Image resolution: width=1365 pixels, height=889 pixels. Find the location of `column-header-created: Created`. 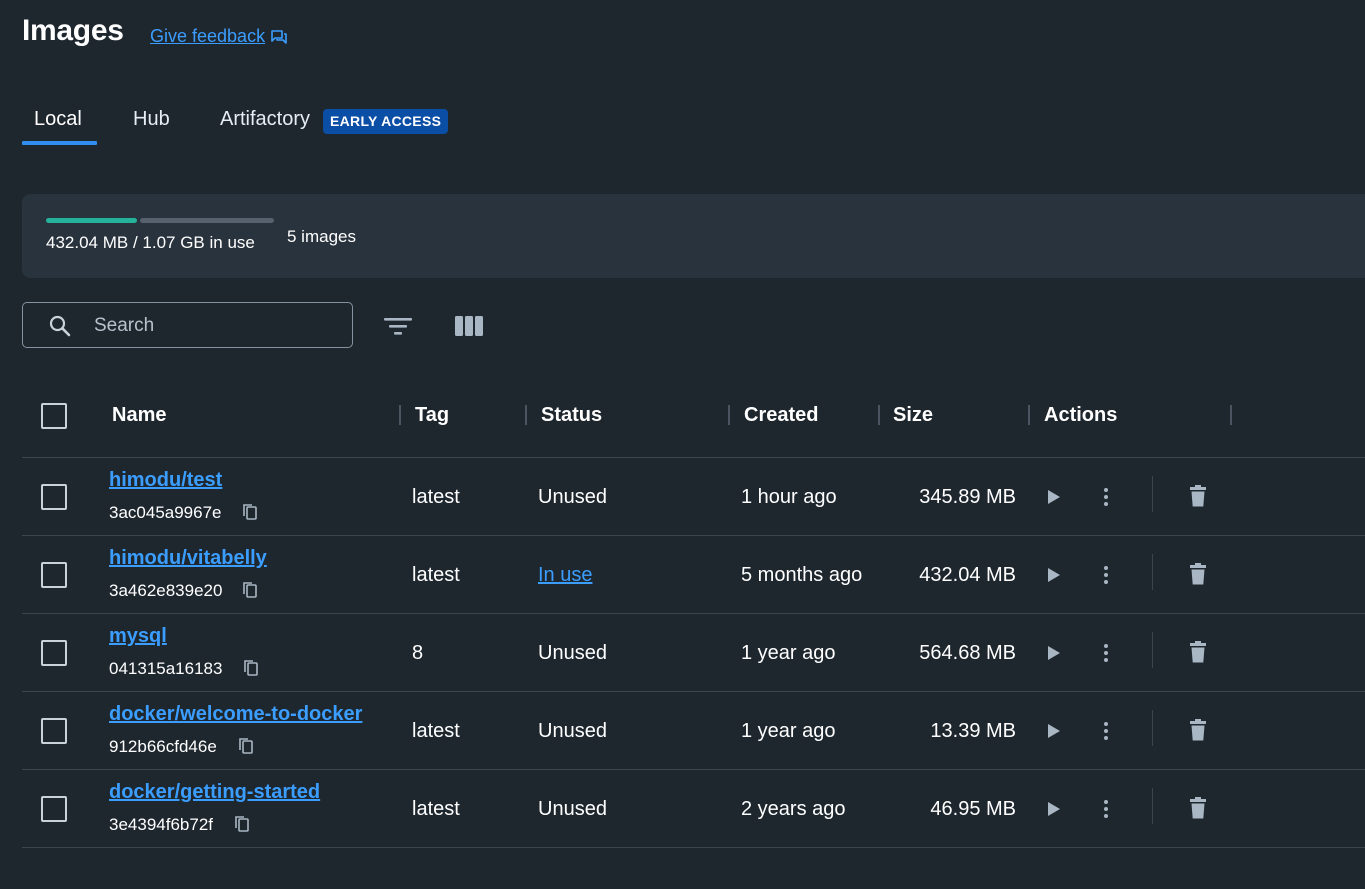

column-header-created: Created is located at coordinates (781, 415).